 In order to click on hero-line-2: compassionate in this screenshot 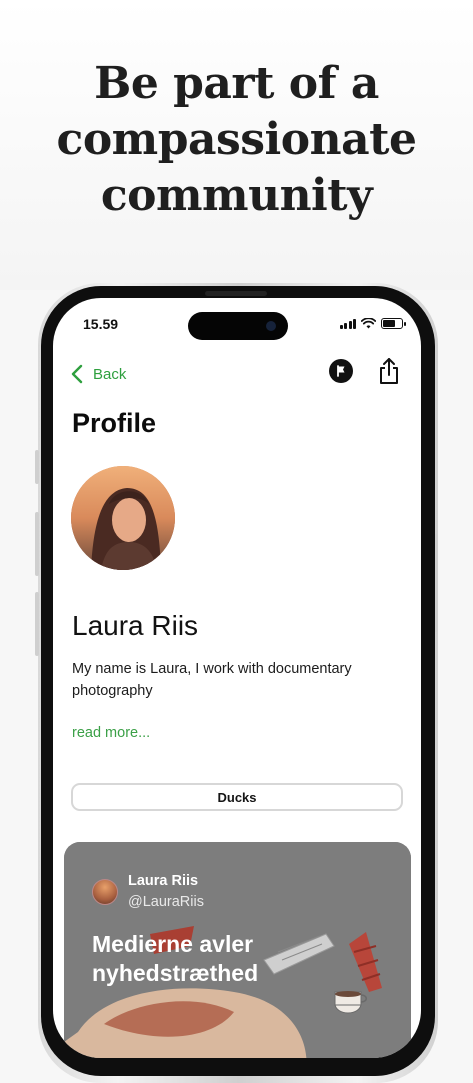, I will do `click(236, 139)`.